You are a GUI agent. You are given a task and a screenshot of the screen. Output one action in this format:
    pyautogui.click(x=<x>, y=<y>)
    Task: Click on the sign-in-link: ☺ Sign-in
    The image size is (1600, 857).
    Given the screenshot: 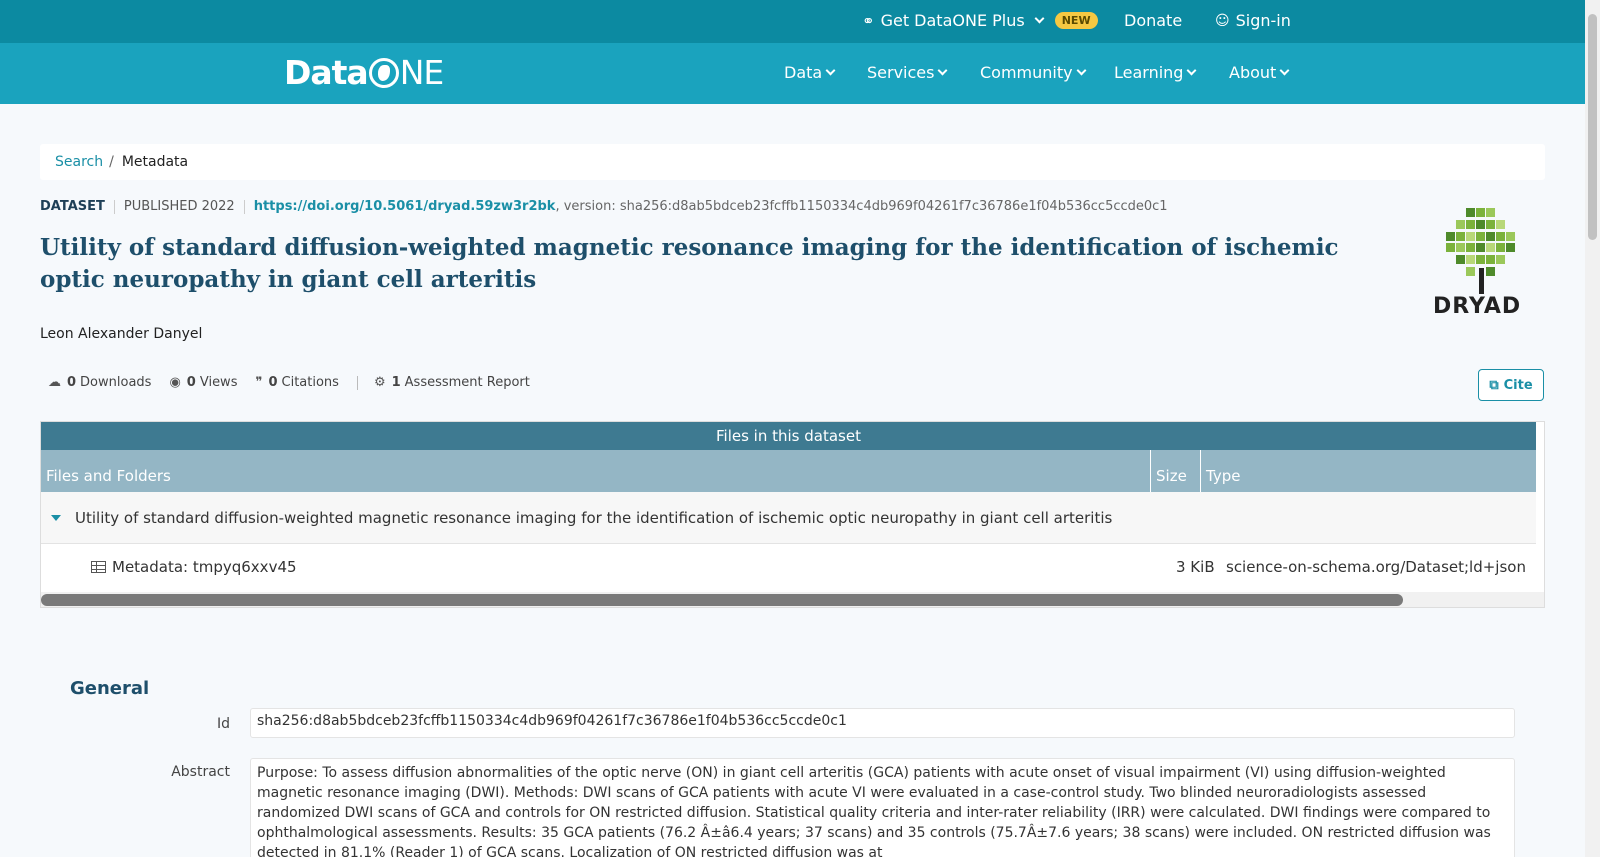 What is the action you would take?
    pyautogui.click(x=1253, y=20)
    